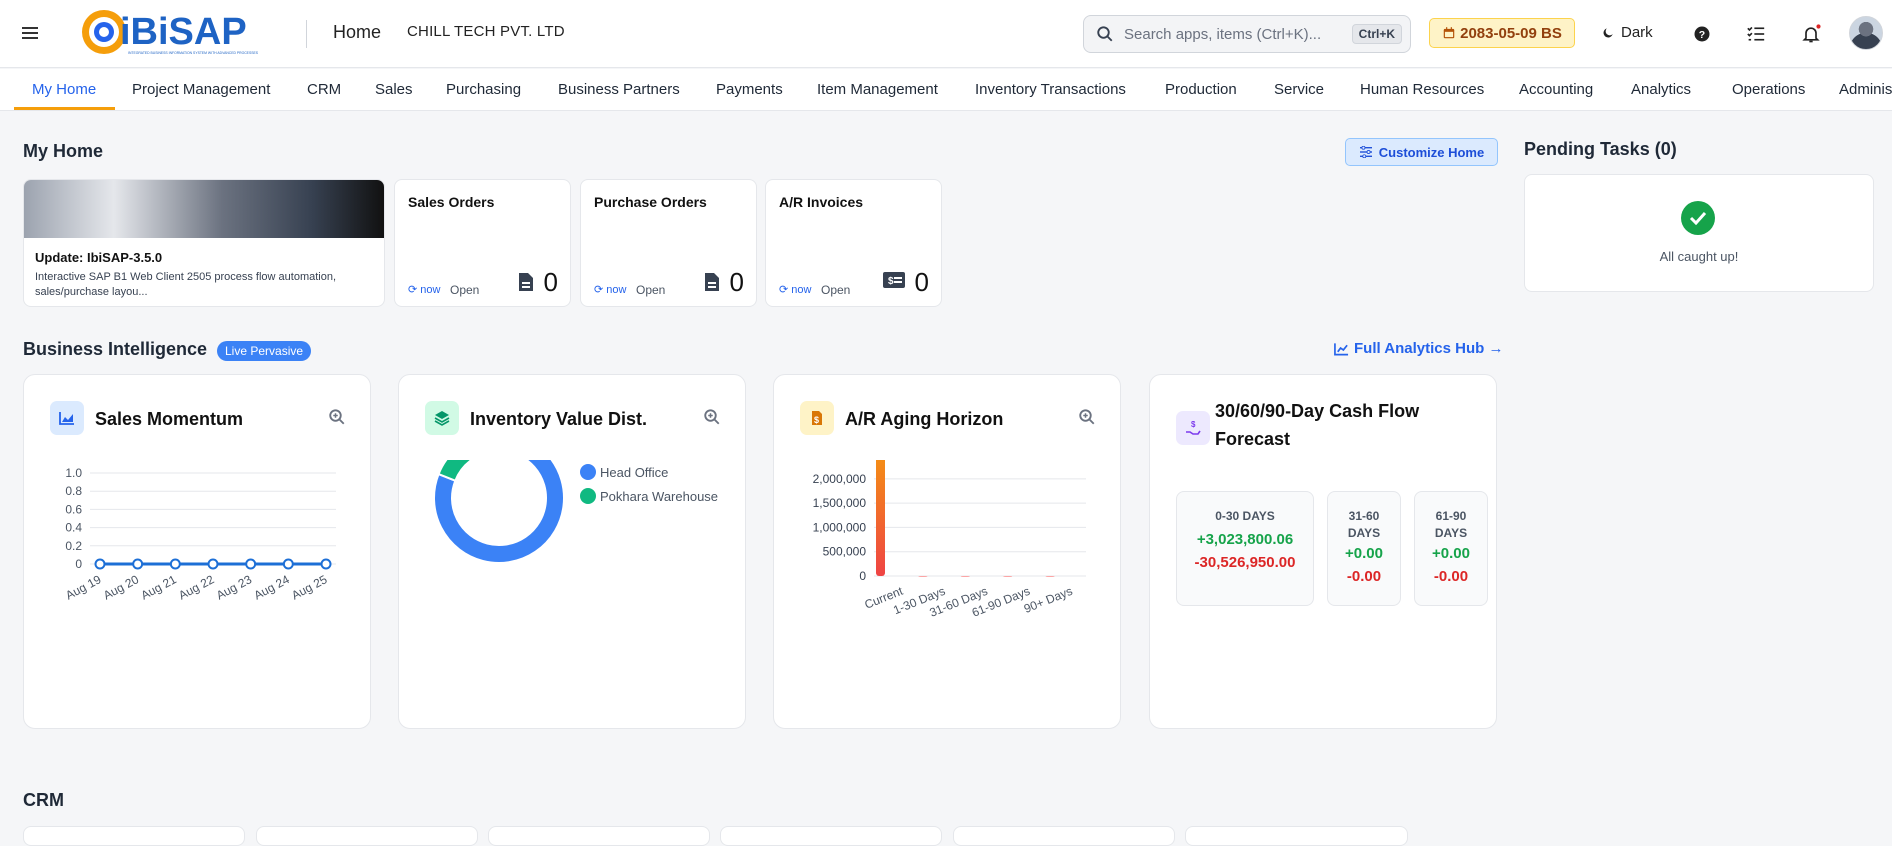  I want to click on hub-label: Full Analytics Hub →, so click(1429, 348).